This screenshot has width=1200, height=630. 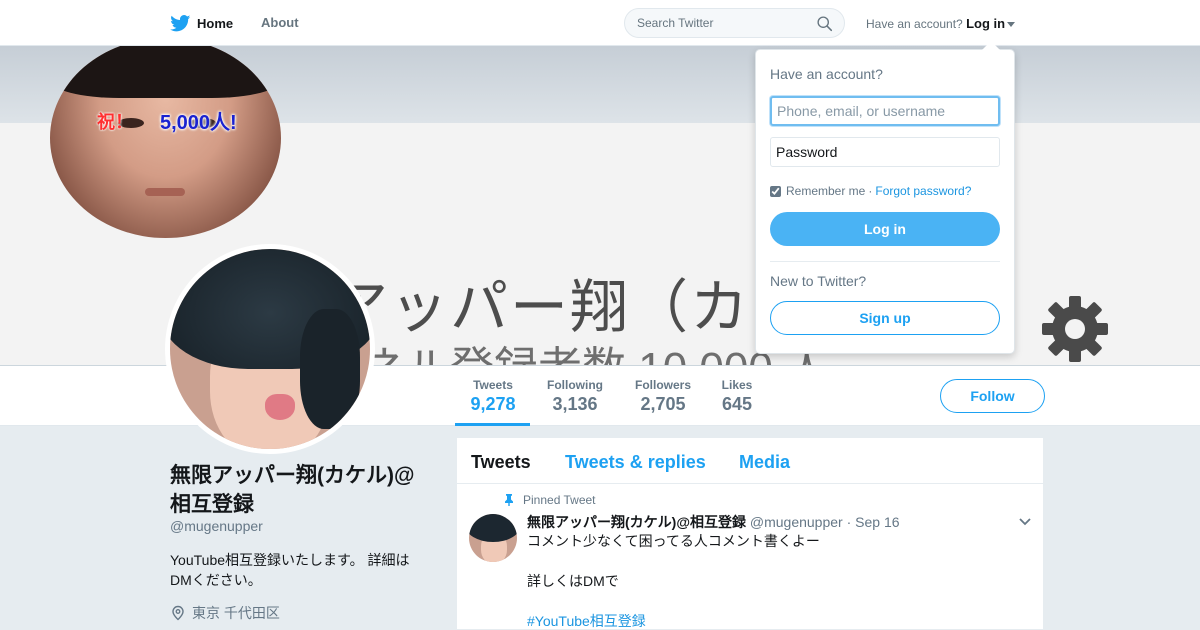 What do you see at coordinates (178, 613) in the screenshot?
I see `location-pin-icon` at bounding box center [178, 613].